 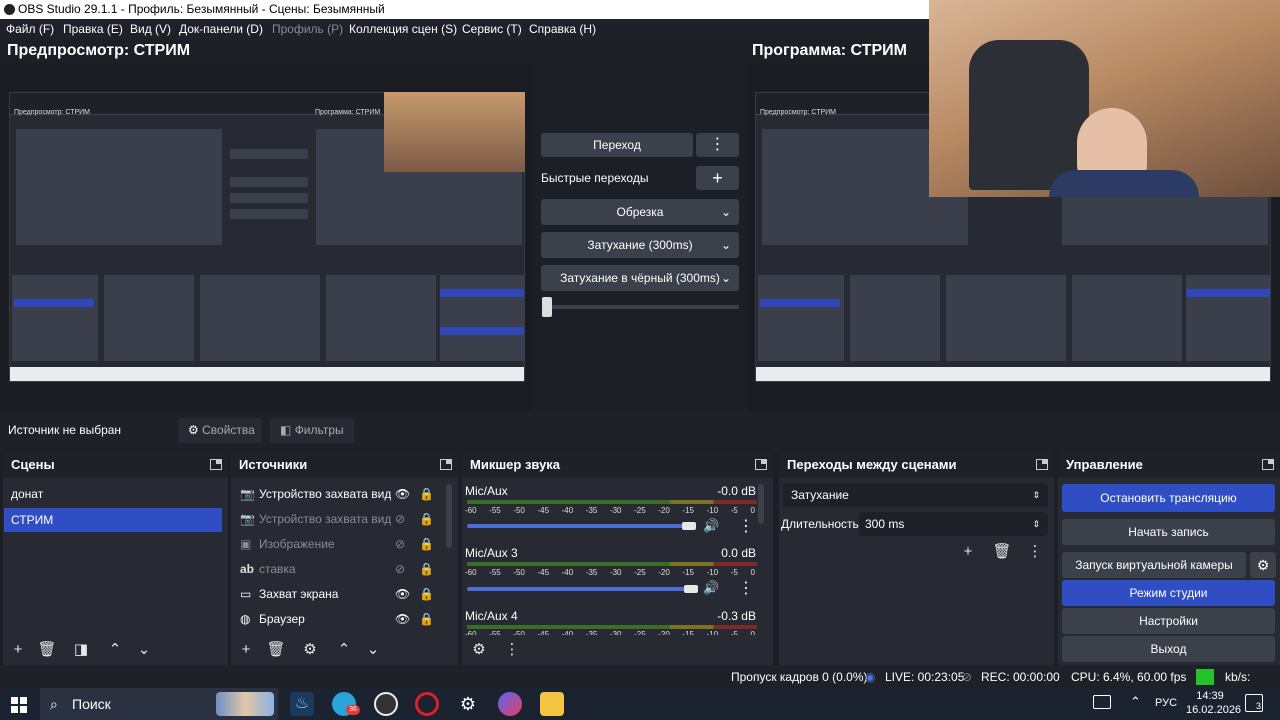 What do you see at coordinates (93, 29) in the screenshot?
I see `menu-edit: Правка (E)` at bounding box center [93, 29].